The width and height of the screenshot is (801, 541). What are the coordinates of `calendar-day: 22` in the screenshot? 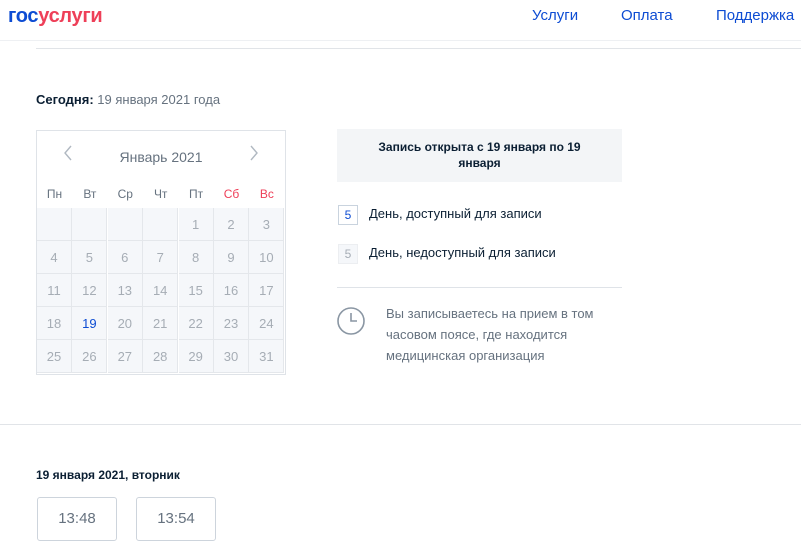 It's located at (196, 323).